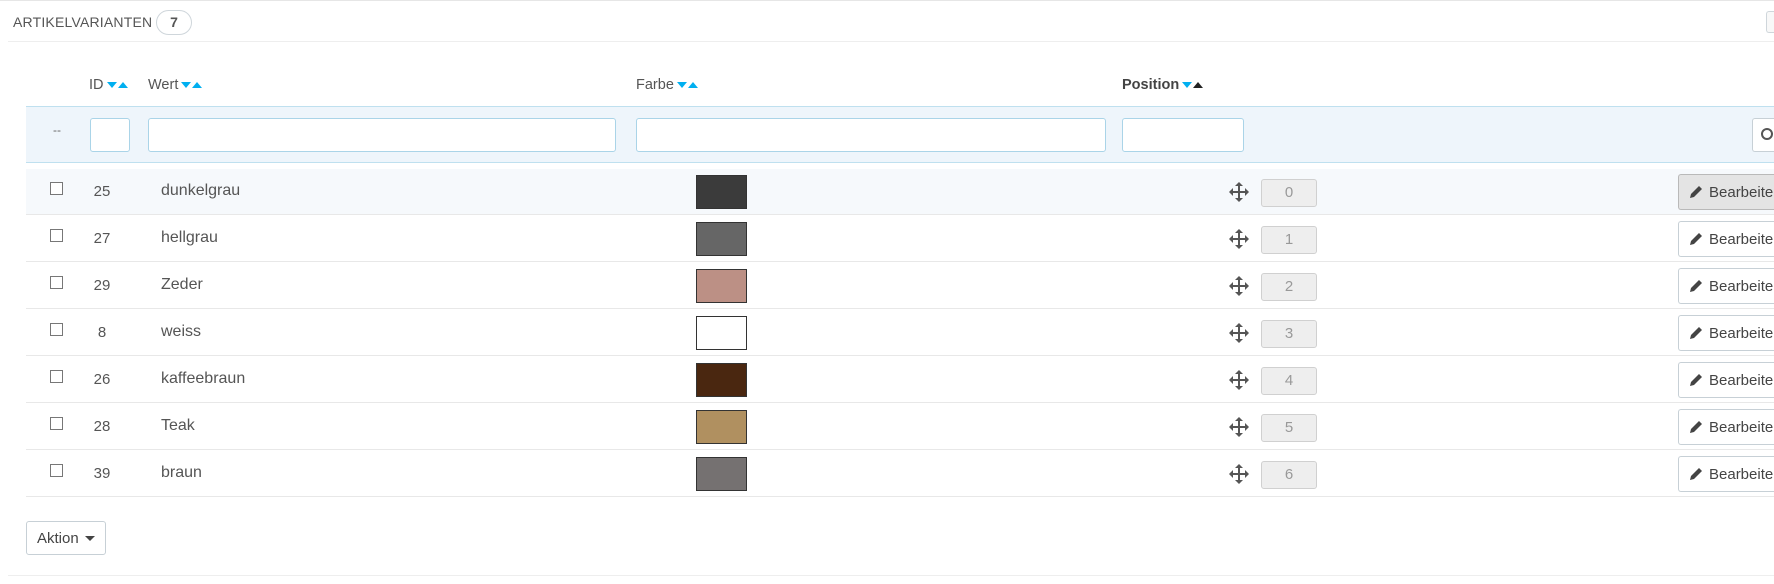 This screenshot has height=584, width=1774. Describe the element at coordinates (900, 427) in the screenshot. I see `table-row: 28 Teak 5 Bearbeiten` at that location.